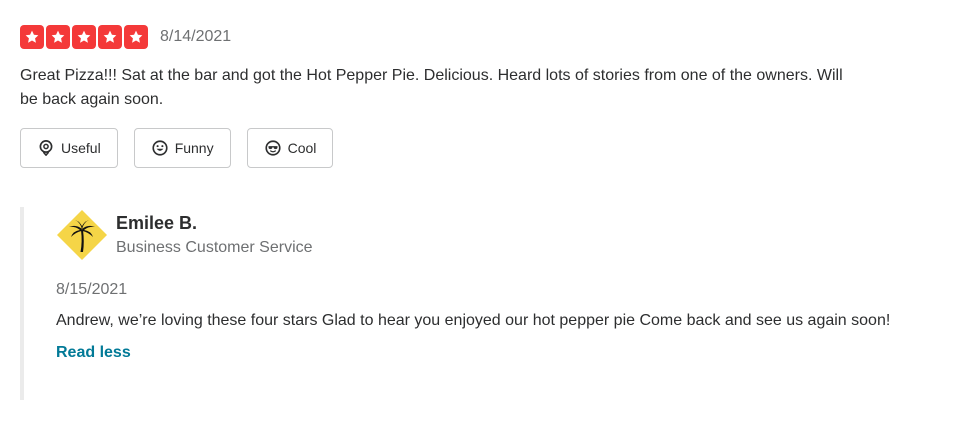  Describe the element at coordinates (508, 235) in the screenshot. I see `owner-header: Emilee B. Business Customer Service` at that location.